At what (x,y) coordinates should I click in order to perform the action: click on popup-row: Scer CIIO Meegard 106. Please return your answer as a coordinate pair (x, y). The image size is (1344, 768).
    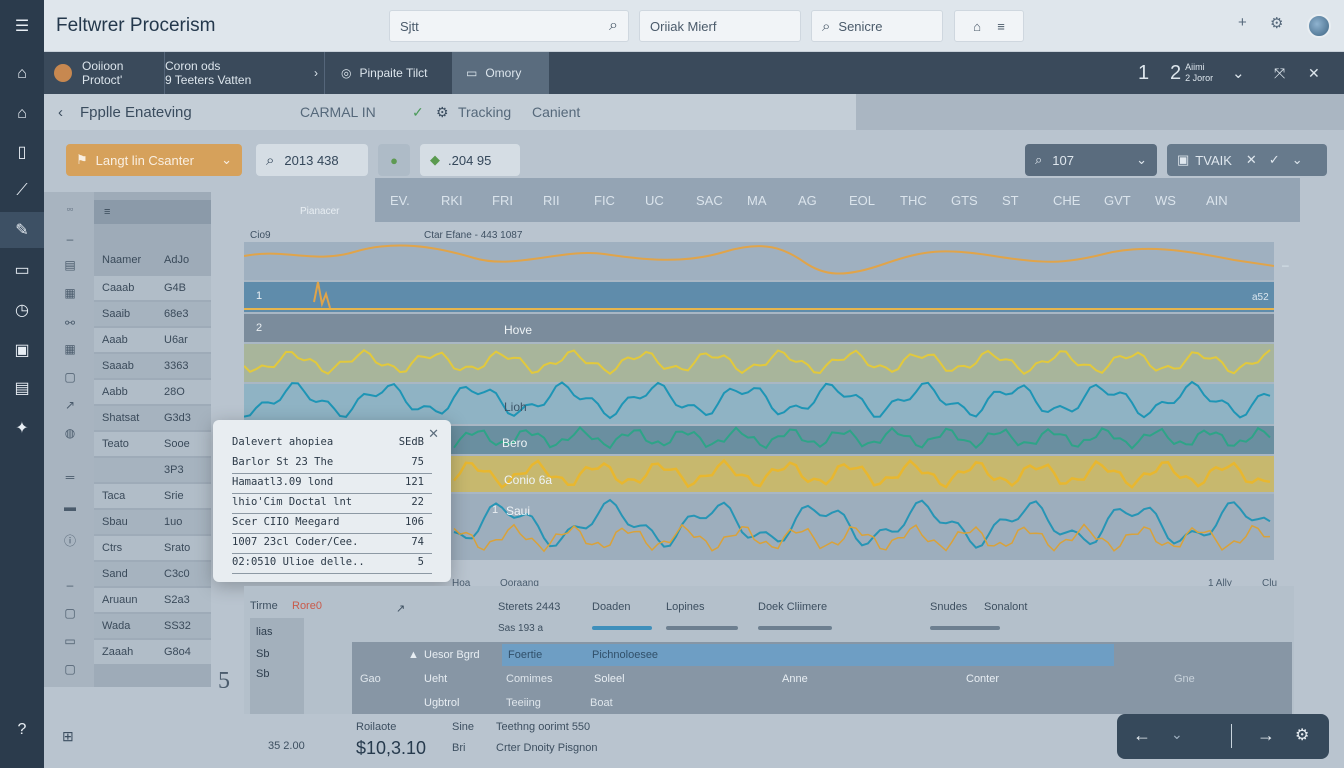
    Looking at the image, I should click on (332, 525).